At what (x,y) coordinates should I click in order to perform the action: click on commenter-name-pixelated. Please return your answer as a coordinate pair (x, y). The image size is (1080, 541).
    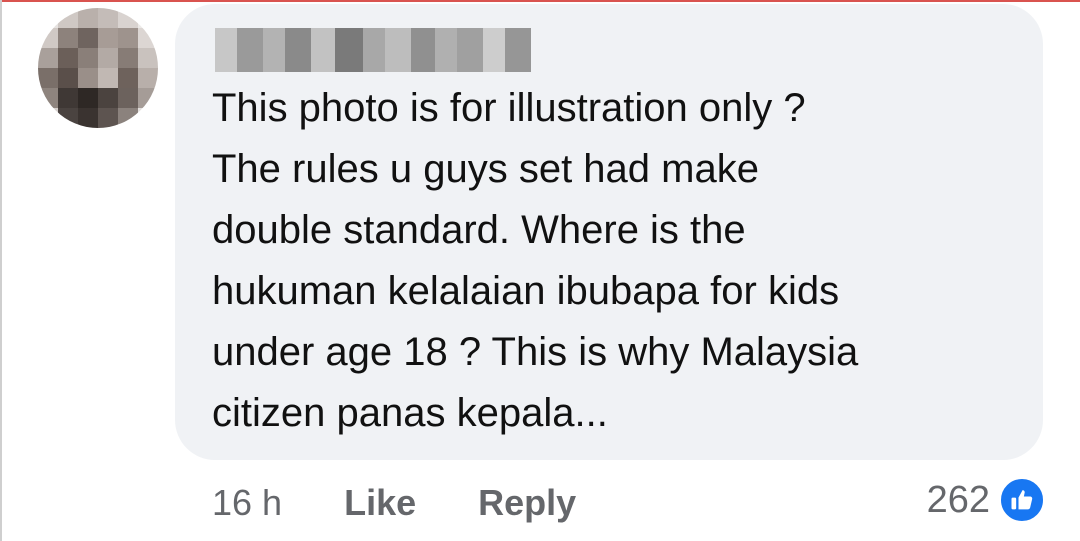
    Looking at the image, I should click on (373, 50).